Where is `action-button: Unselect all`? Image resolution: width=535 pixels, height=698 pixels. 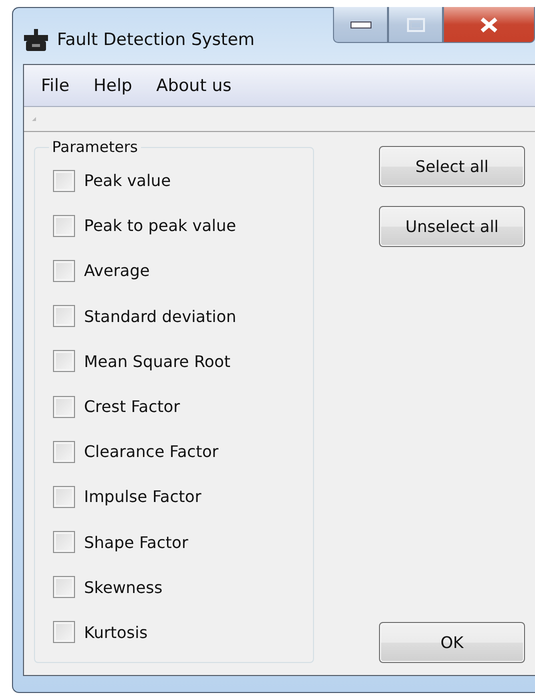
action-button: Unselect all is located at coordinates (452, 226).